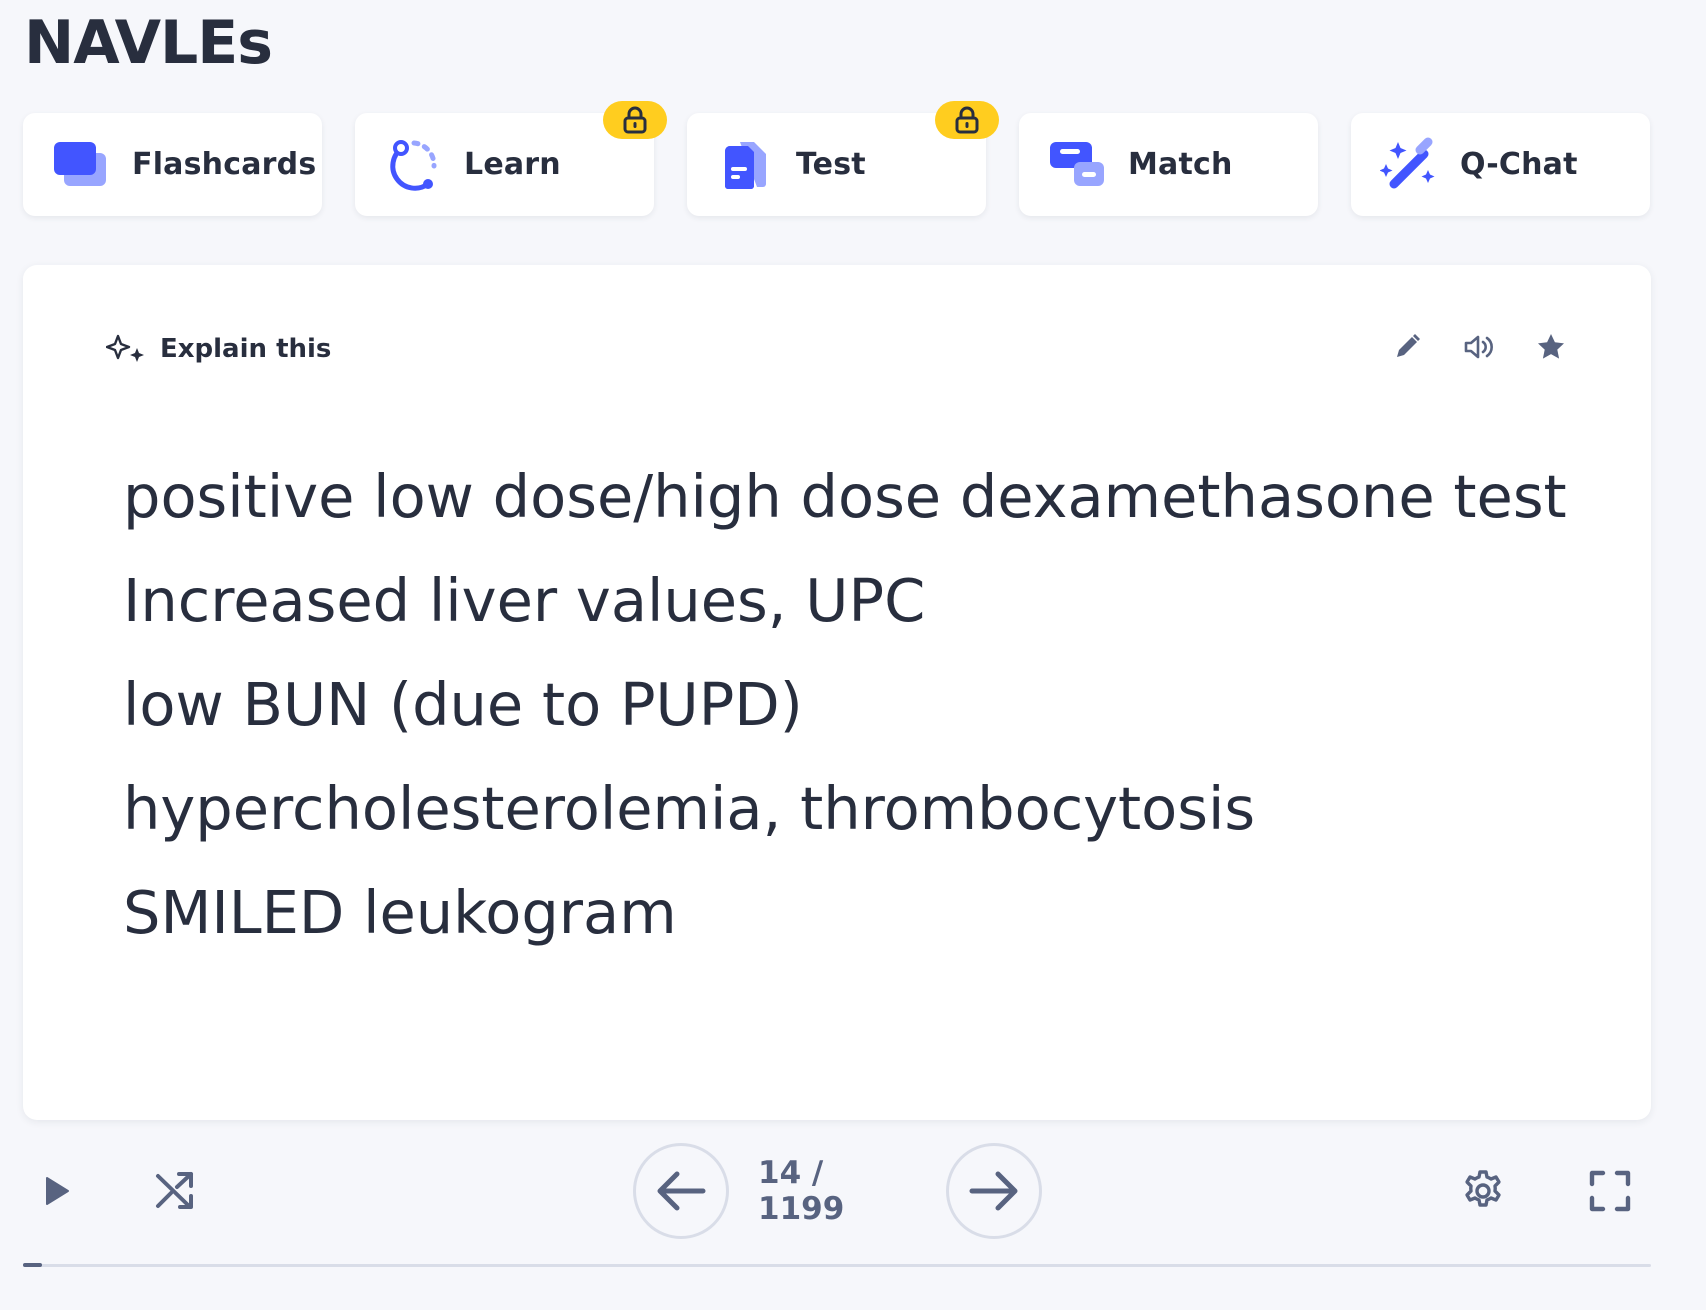  I want to click on mode-qchat-button: Q-Chat, so click(1500, 164).